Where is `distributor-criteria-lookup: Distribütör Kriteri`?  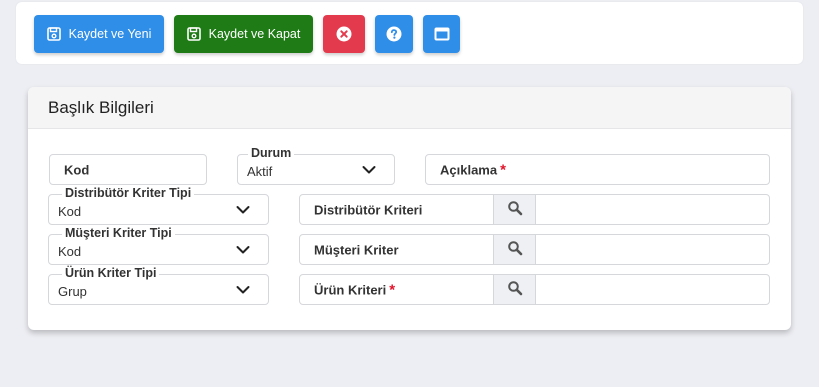
distributor-criteria-lookup: Distribütör Kriteri is located at coordinates (534, 209).